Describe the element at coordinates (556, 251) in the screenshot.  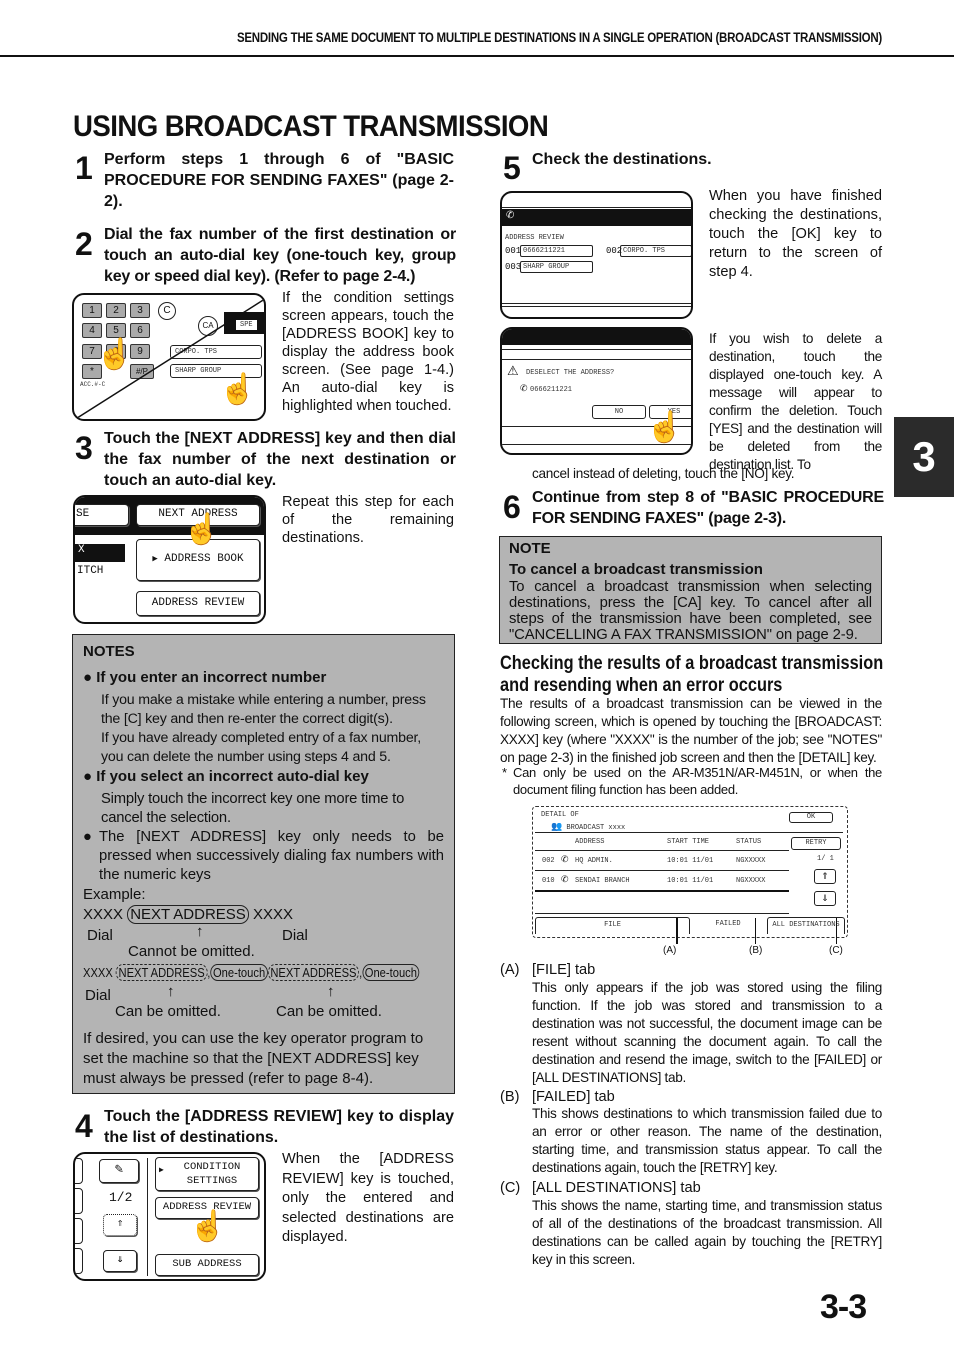
I see `destination-key-001: 0666211221` at that location.